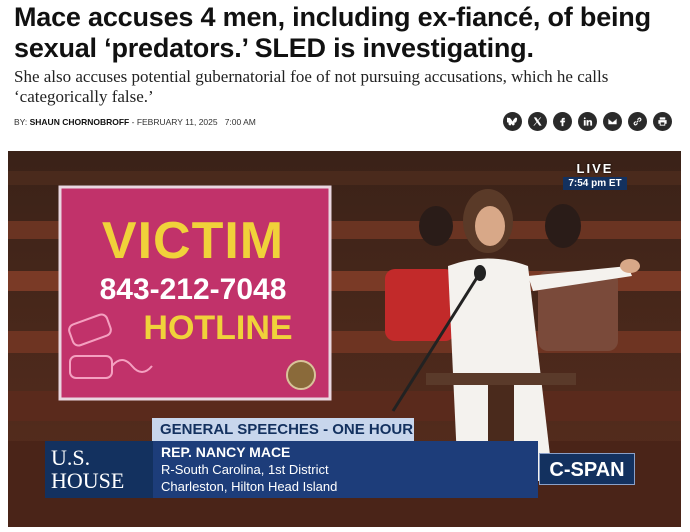  Describe the element at coordinates (80, 122) in the screenshot. I see `author-link: SHAUN CHORNOBROFF` at that location.